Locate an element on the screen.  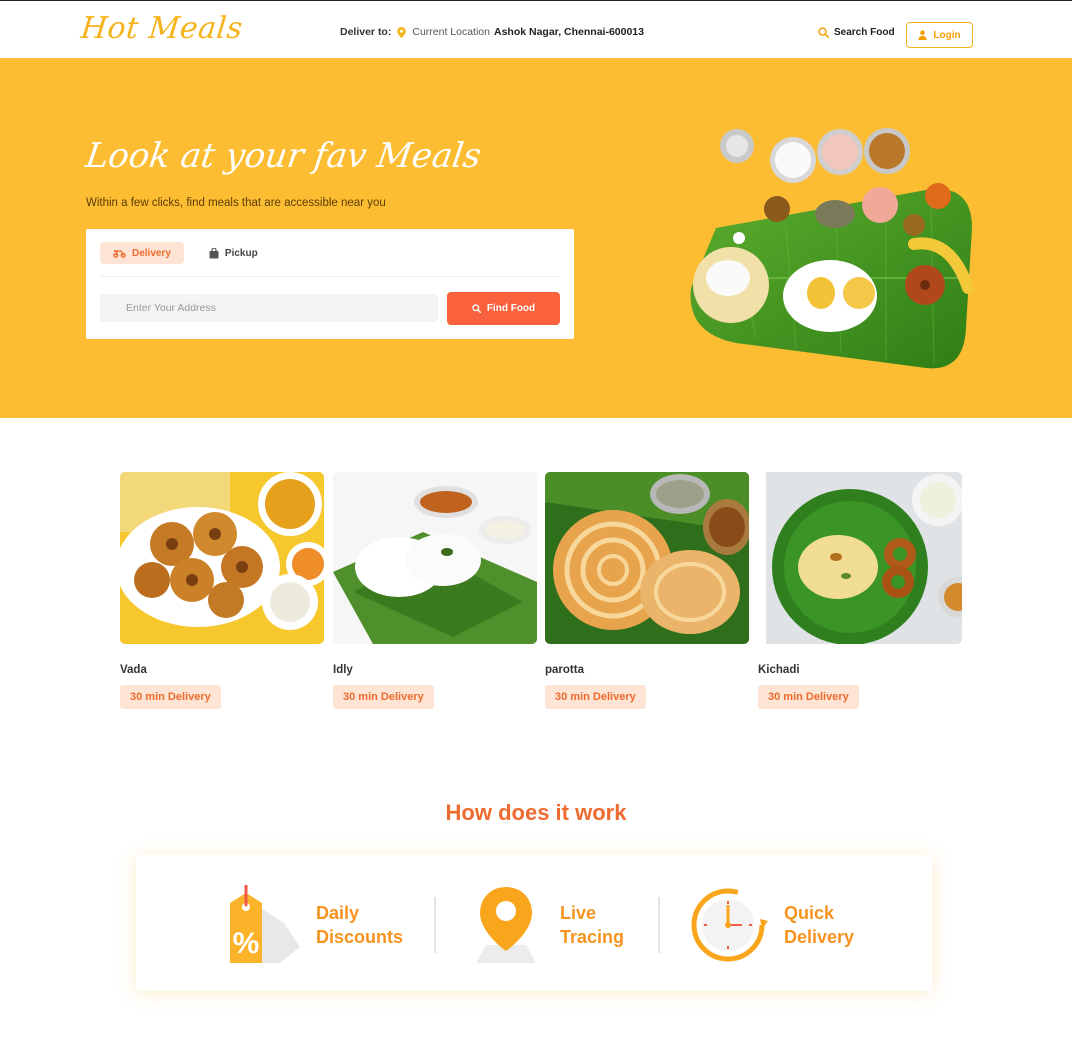
bag-icon is located at coordinates (214, 252).